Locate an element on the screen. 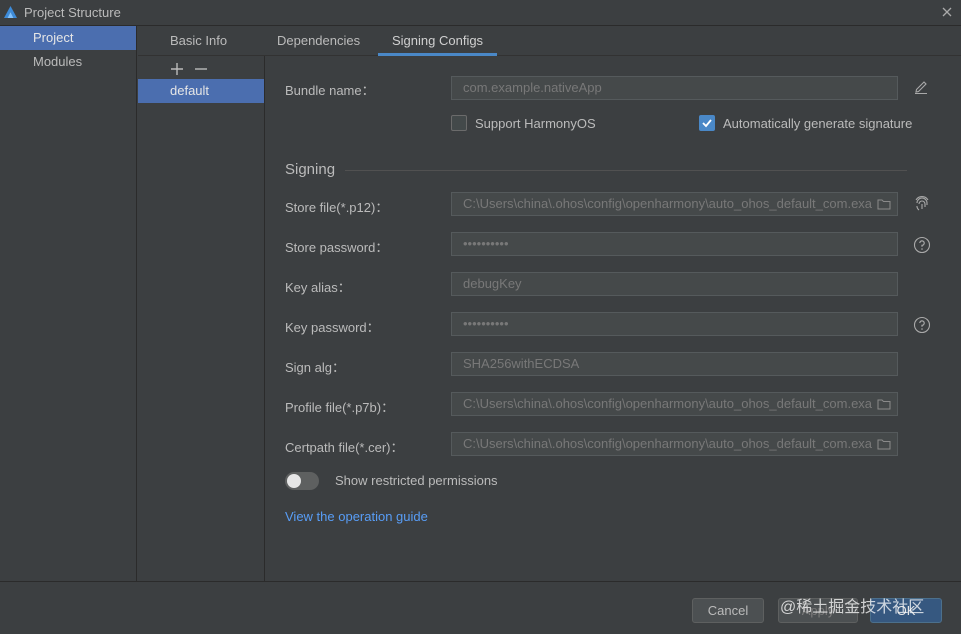 The width and height of the screenshot is (961, 634). key-password-label: Key password： is located at coordinates (332, 327).